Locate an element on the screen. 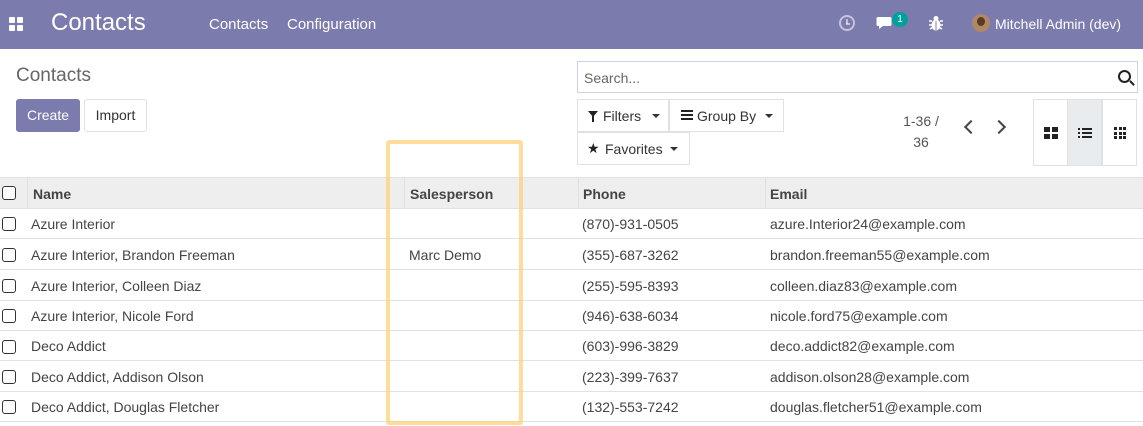 This screenshot has width=1143, height=426. filters-button: Filters is located at coordinates (623, 115).